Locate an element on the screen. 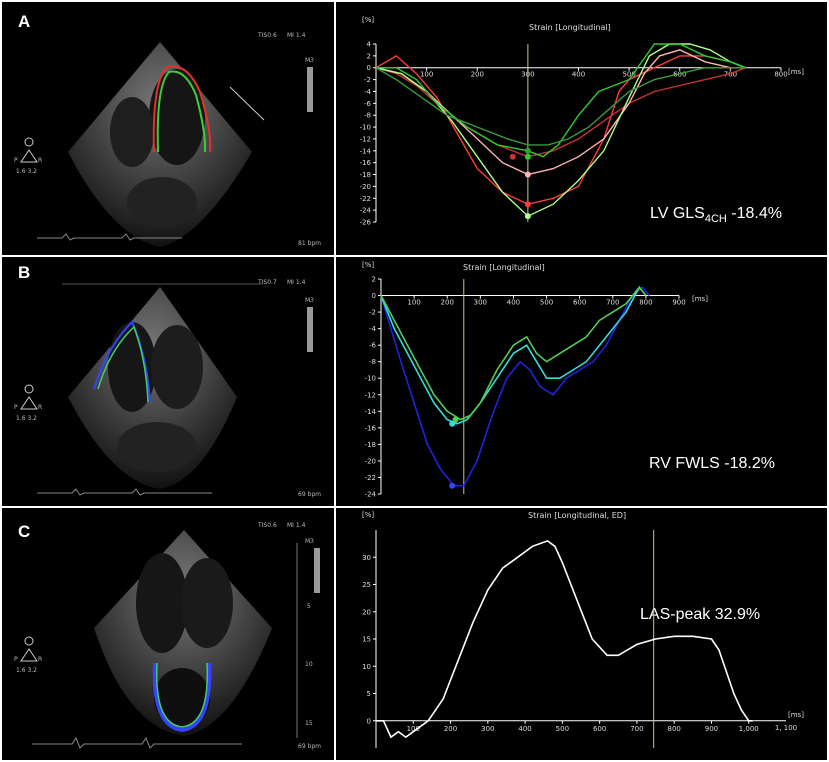  echo-panel-b: B TIS0.7 MI 1.4 M3 69 bpm P R 1.6 3.2 is located at coordinates (168, 381).